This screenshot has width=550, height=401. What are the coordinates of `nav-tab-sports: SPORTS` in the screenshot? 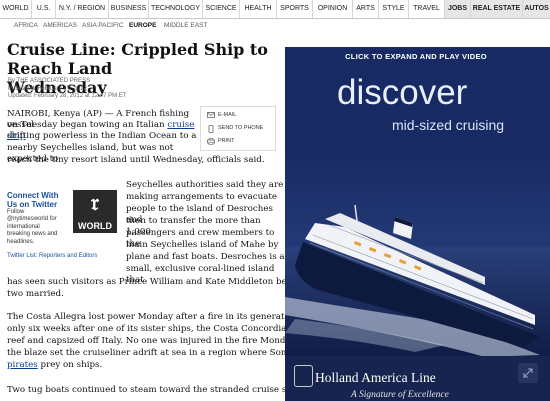 It's located at (295, 9).